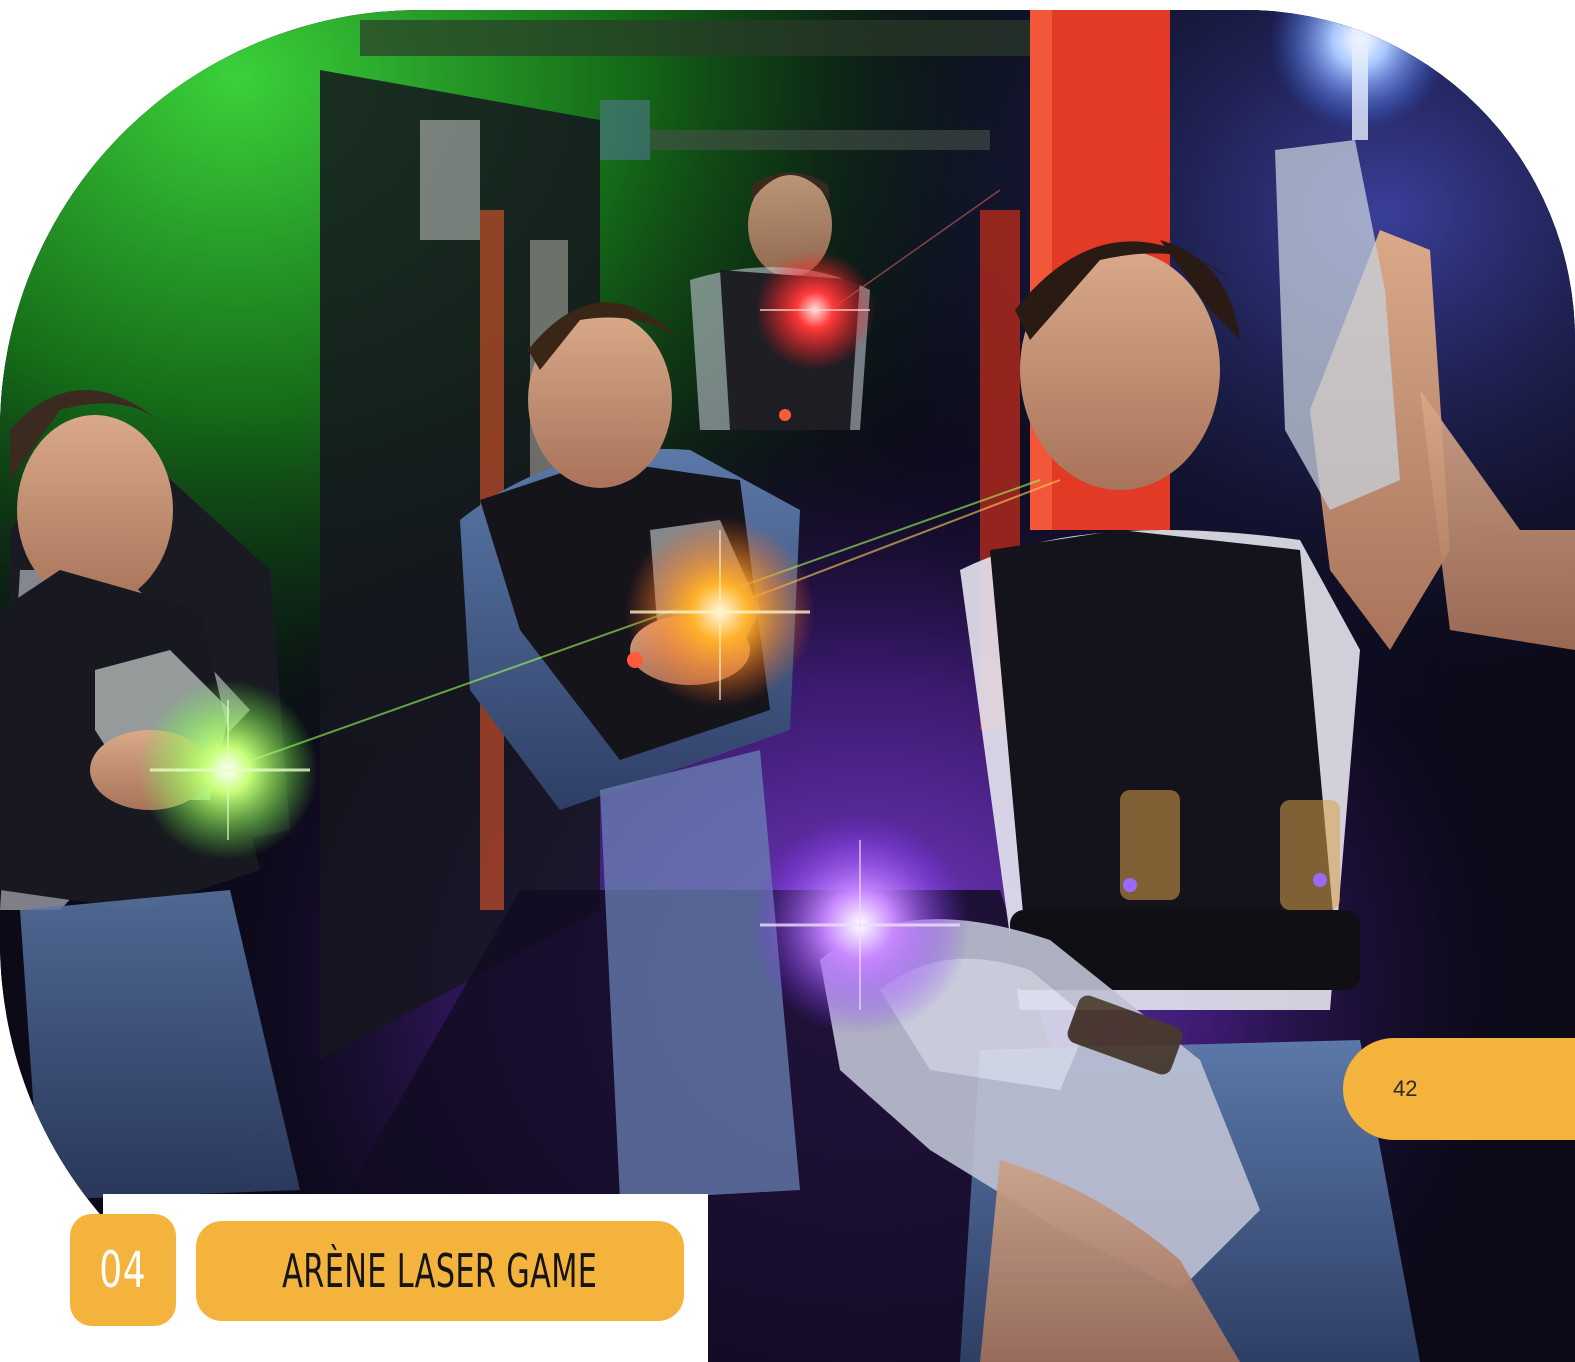 The width and height of the screenshot is (1575, 1362). What do you see at coordinates (1405, 1088) in the screenshot?
I see `page-number: 42` at bounding box center [1405, 1088].